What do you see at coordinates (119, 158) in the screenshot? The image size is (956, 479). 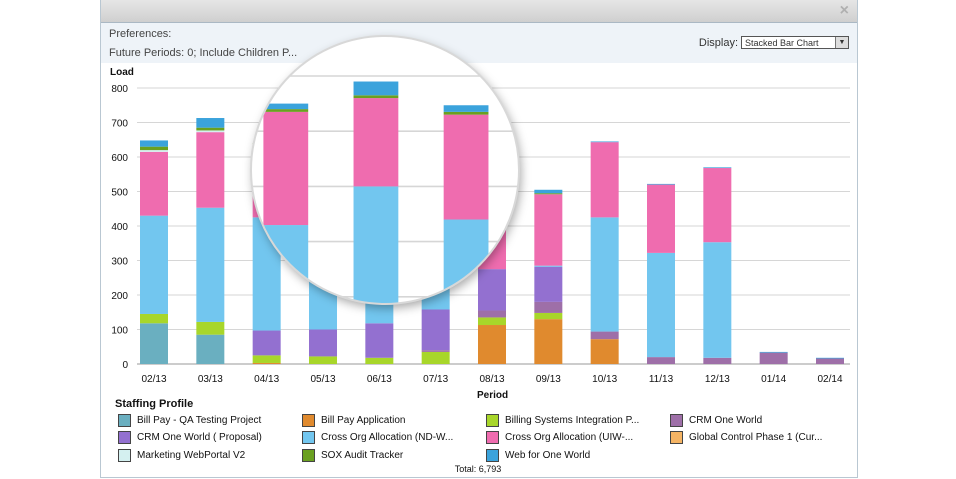 I see `y-tick-label: 600` at bounding box center [119, 158].